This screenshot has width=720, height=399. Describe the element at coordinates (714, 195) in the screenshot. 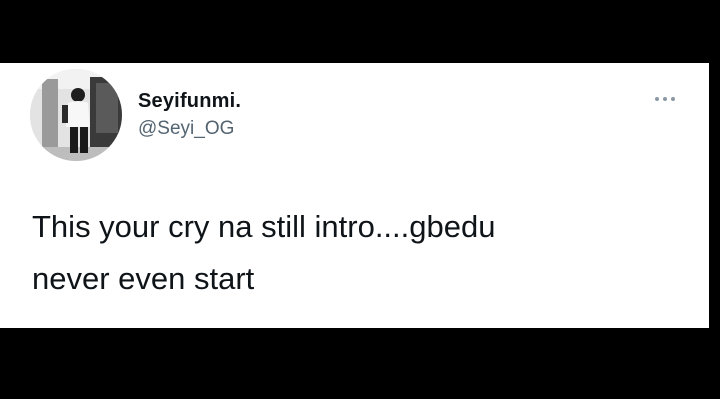

I see `screen-edge` at that location.